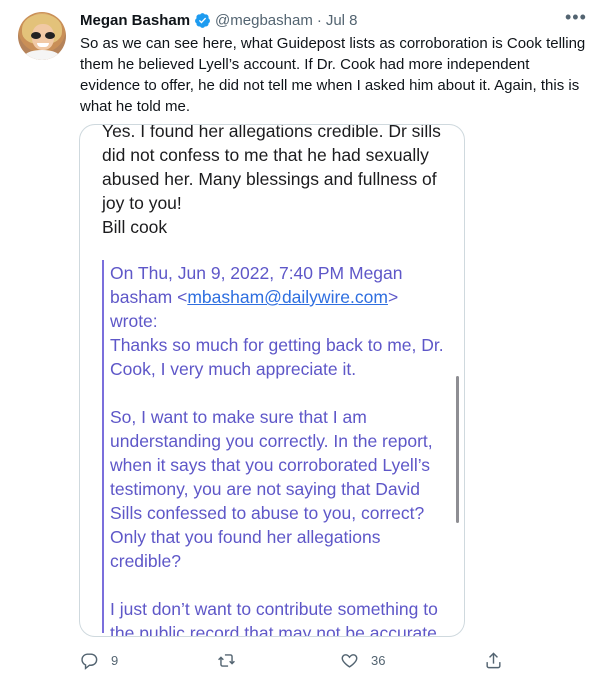 This screenshot has height=685, width=602. Describe the element at coordinates (457, 449) in the screenshot. I see `scroll-indicator` at that location.